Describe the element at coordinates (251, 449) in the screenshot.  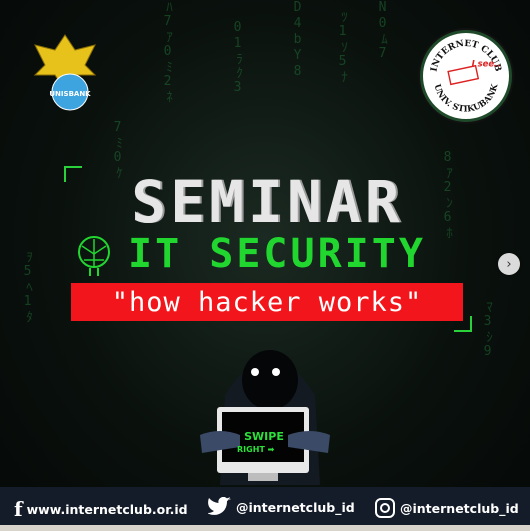
I see `right-text: RIGHT` at that location.